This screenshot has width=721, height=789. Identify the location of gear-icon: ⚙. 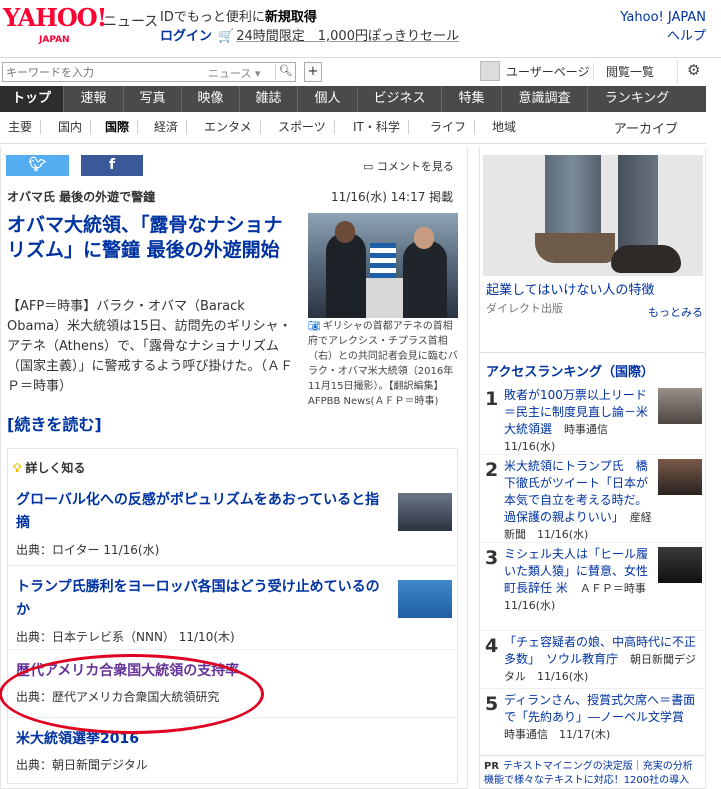
(688, 72).